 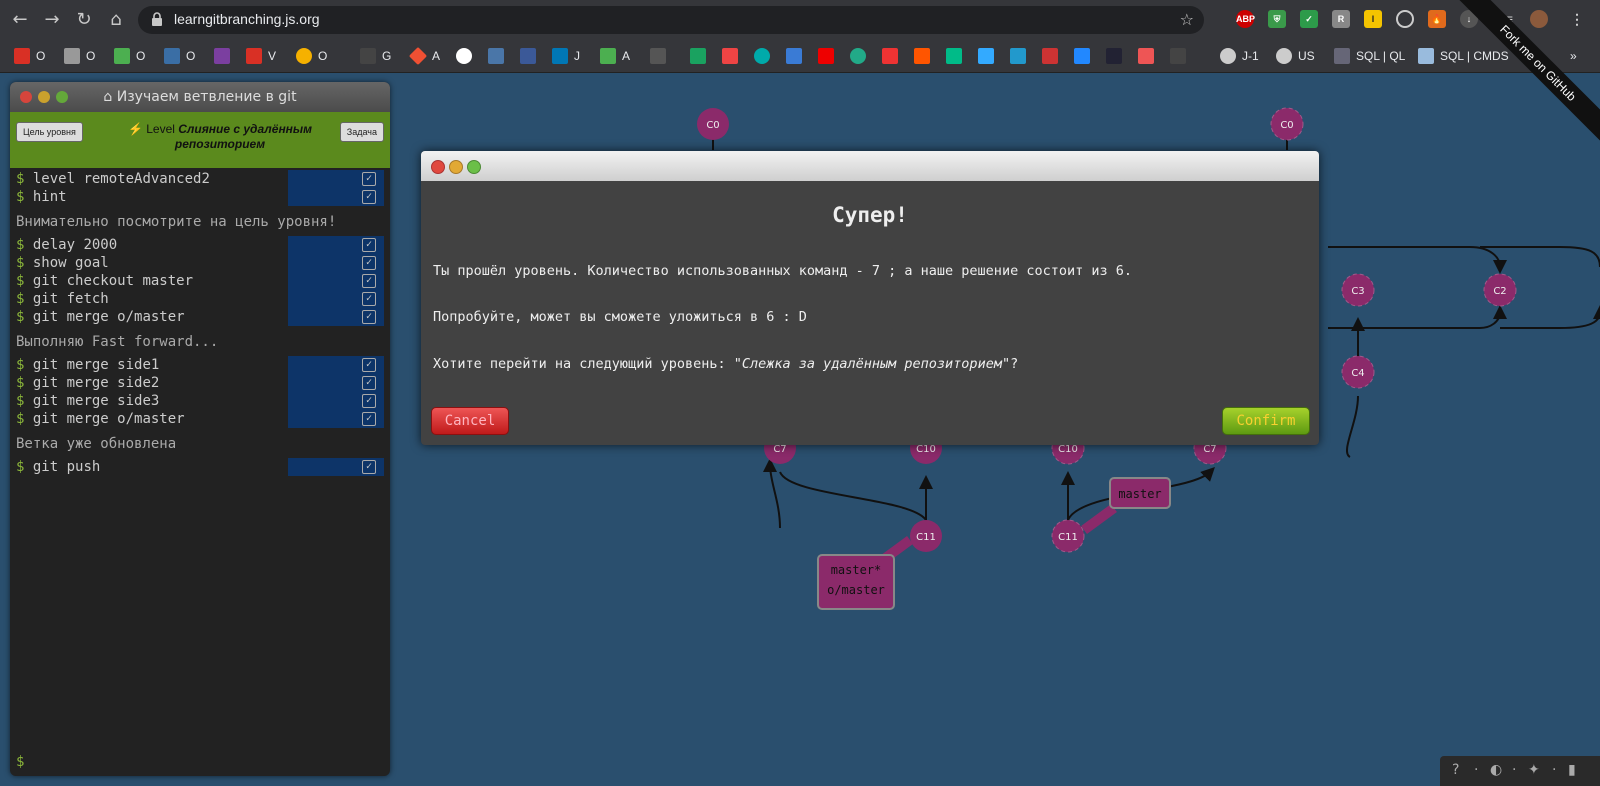 I want to click on l-extension-icon: l, so click(x=1373, y=19).